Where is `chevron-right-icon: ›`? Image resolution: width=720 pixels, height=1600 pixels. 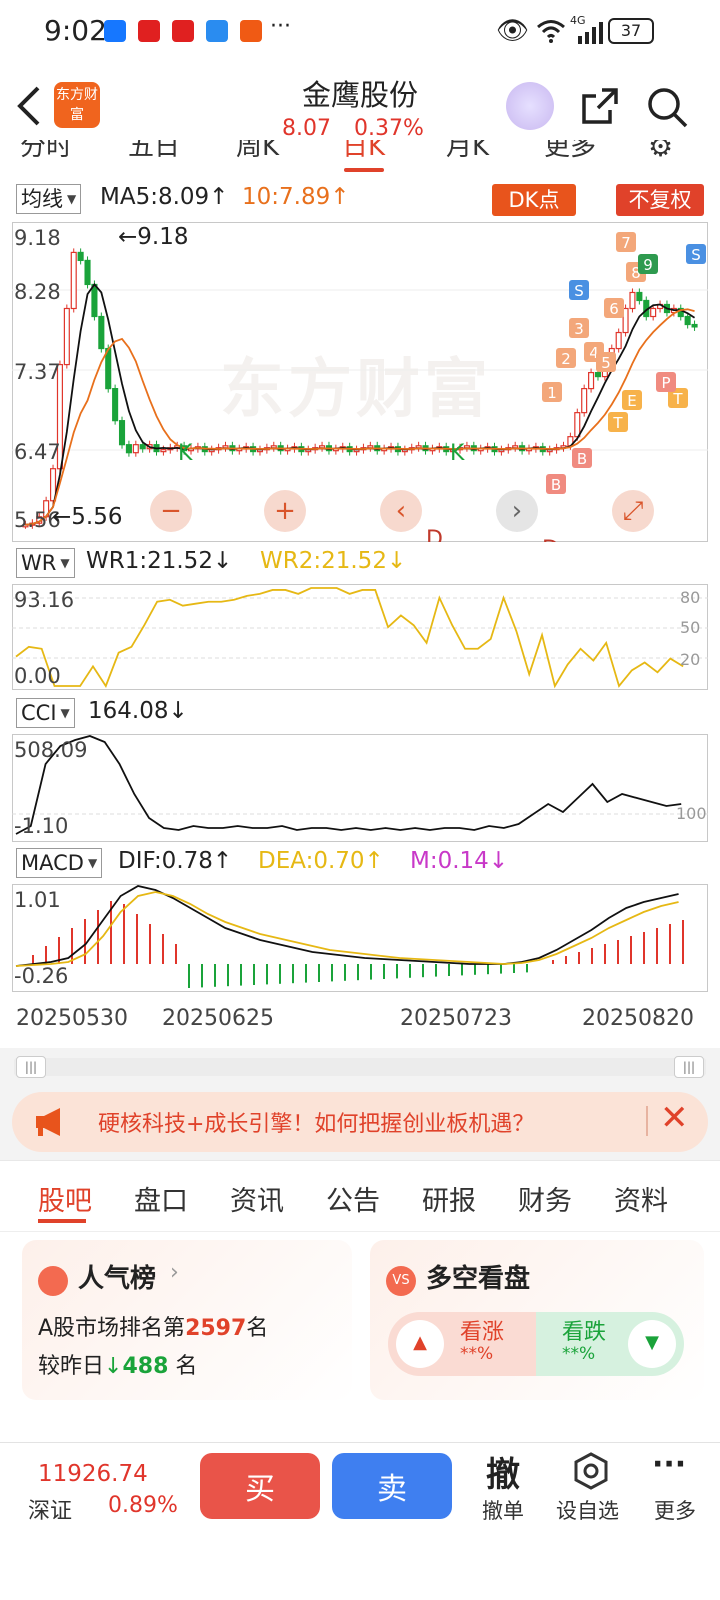
chevron-right-icon: › is located at coordinates (174, 1272).